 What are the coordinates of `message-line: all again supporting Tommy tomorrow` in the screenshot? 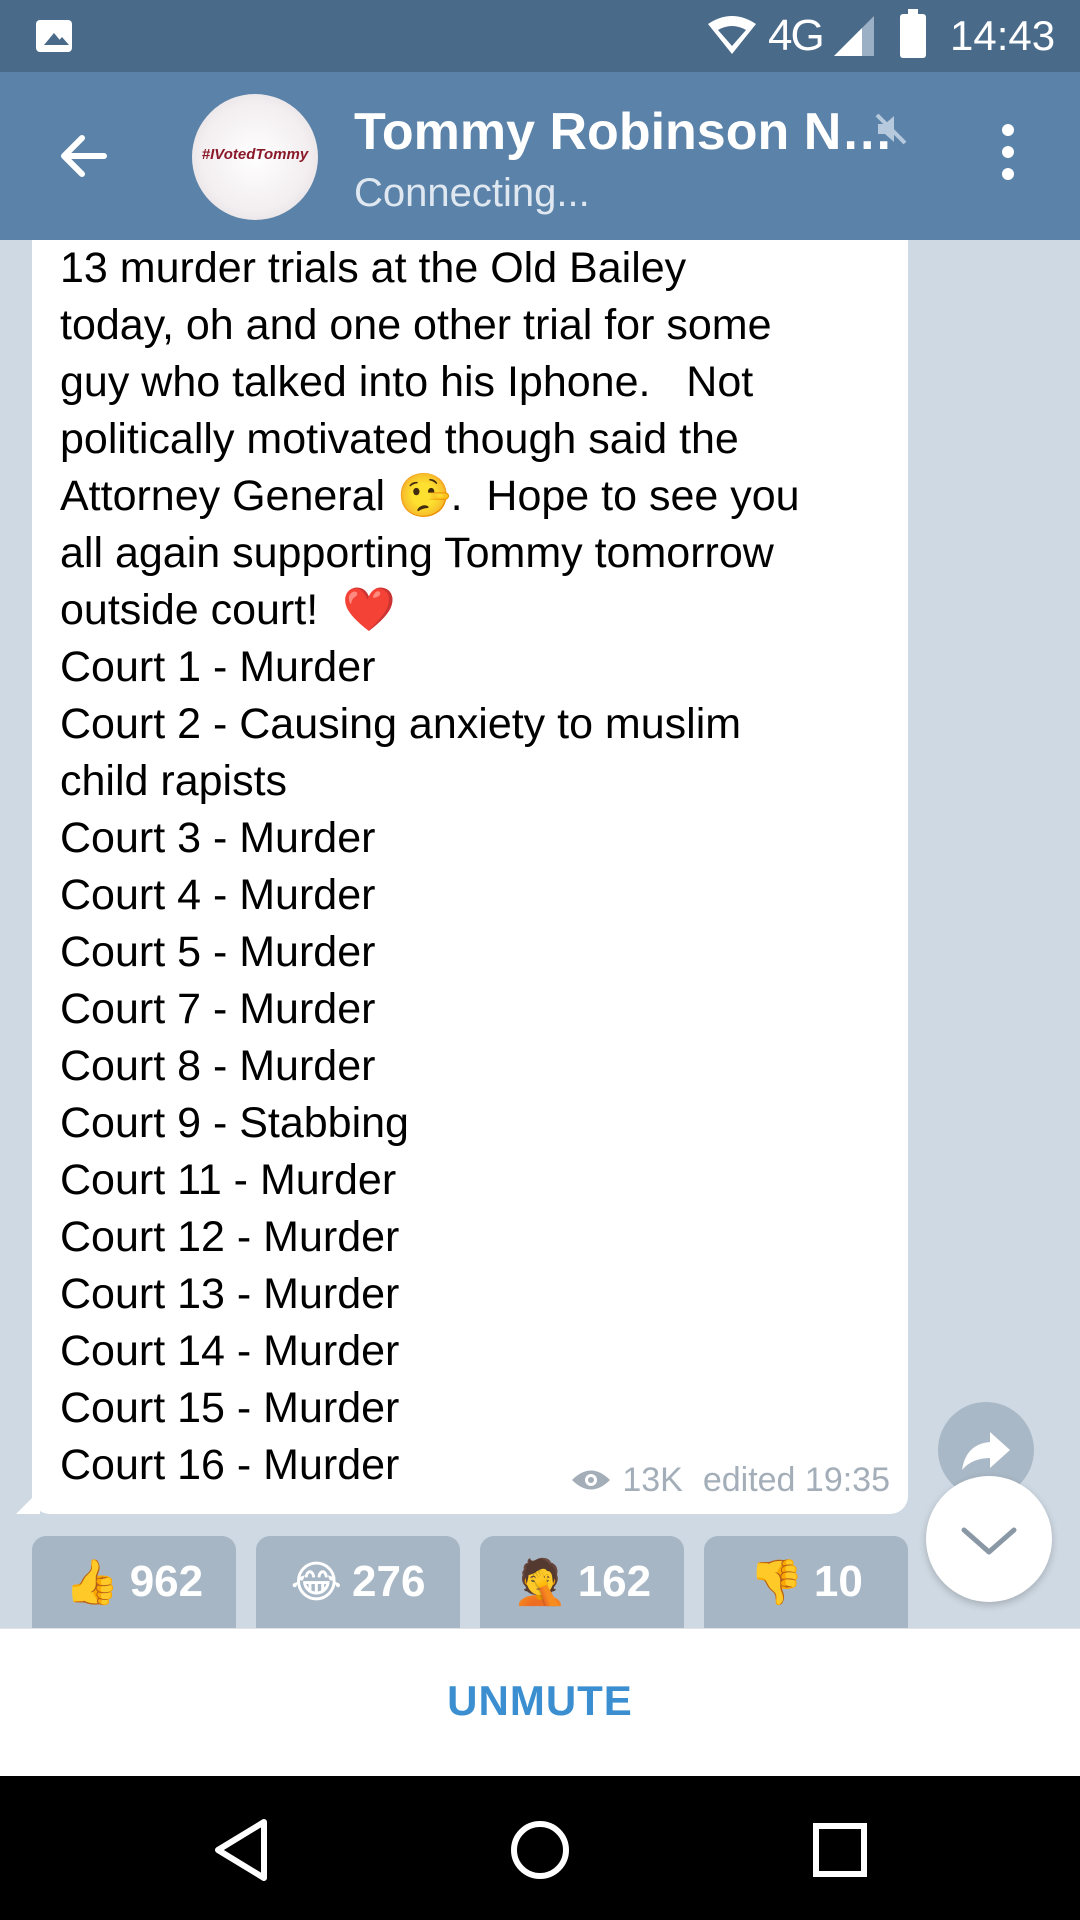 It's located at (417, 553).